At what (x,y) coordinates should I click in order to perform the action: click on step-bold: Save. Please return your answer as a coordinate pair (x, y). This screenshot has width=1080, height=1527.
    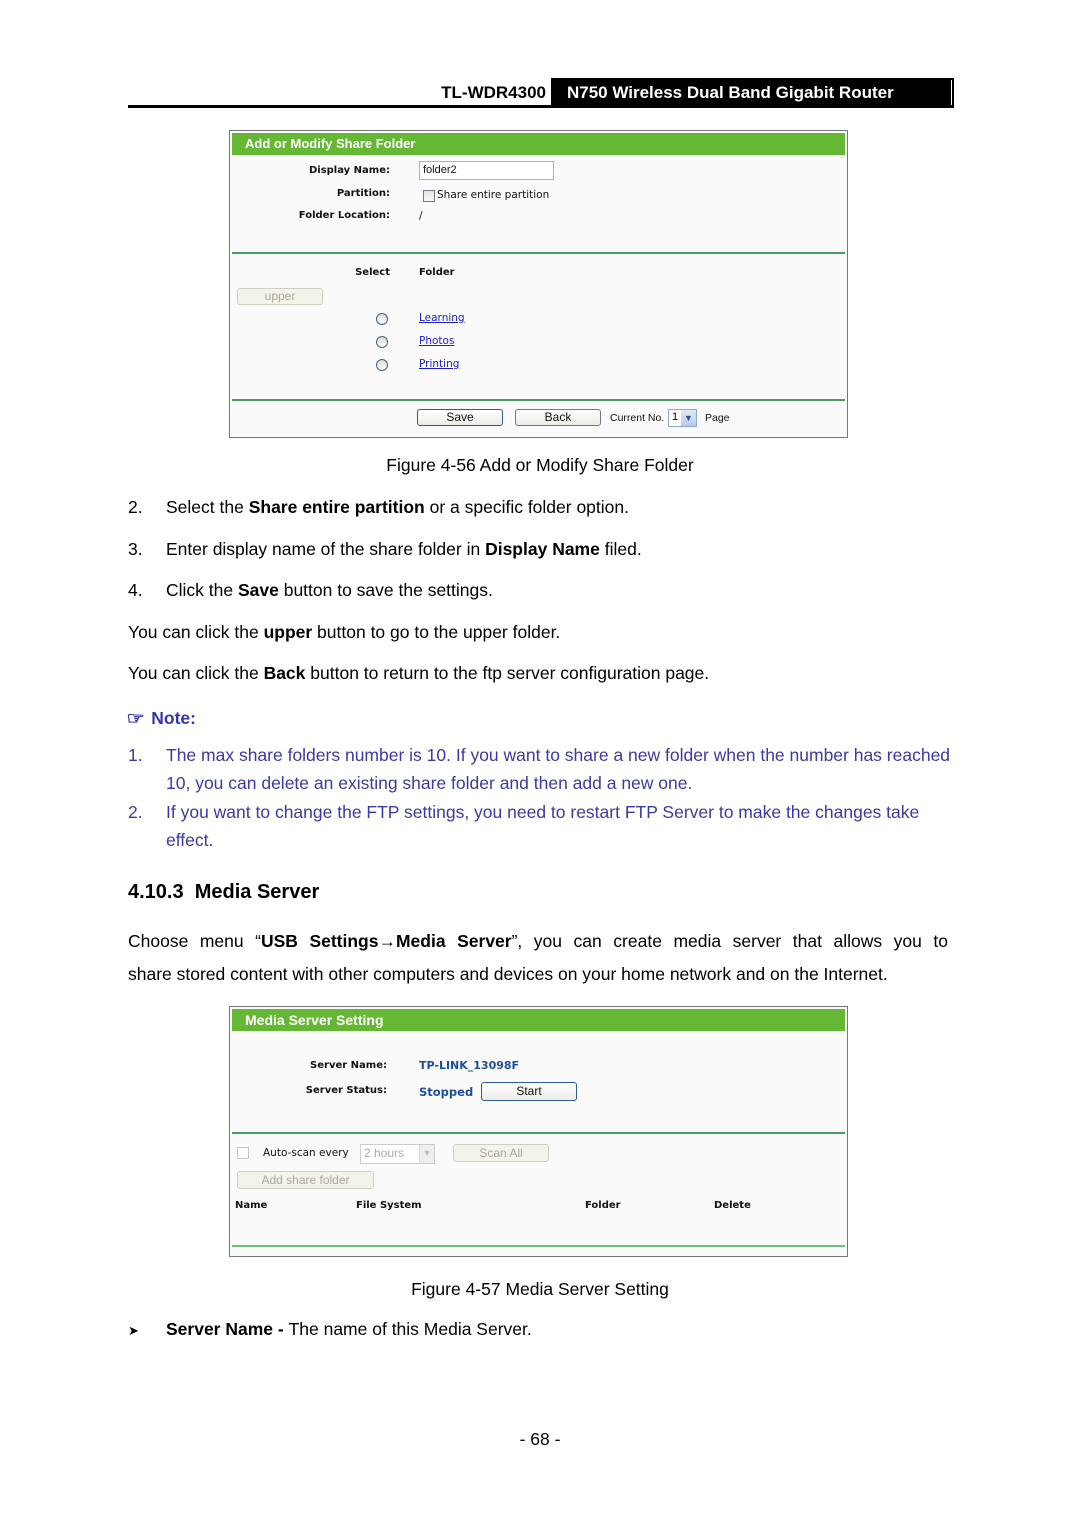
    Looking at the image, I should click on (258, 590).